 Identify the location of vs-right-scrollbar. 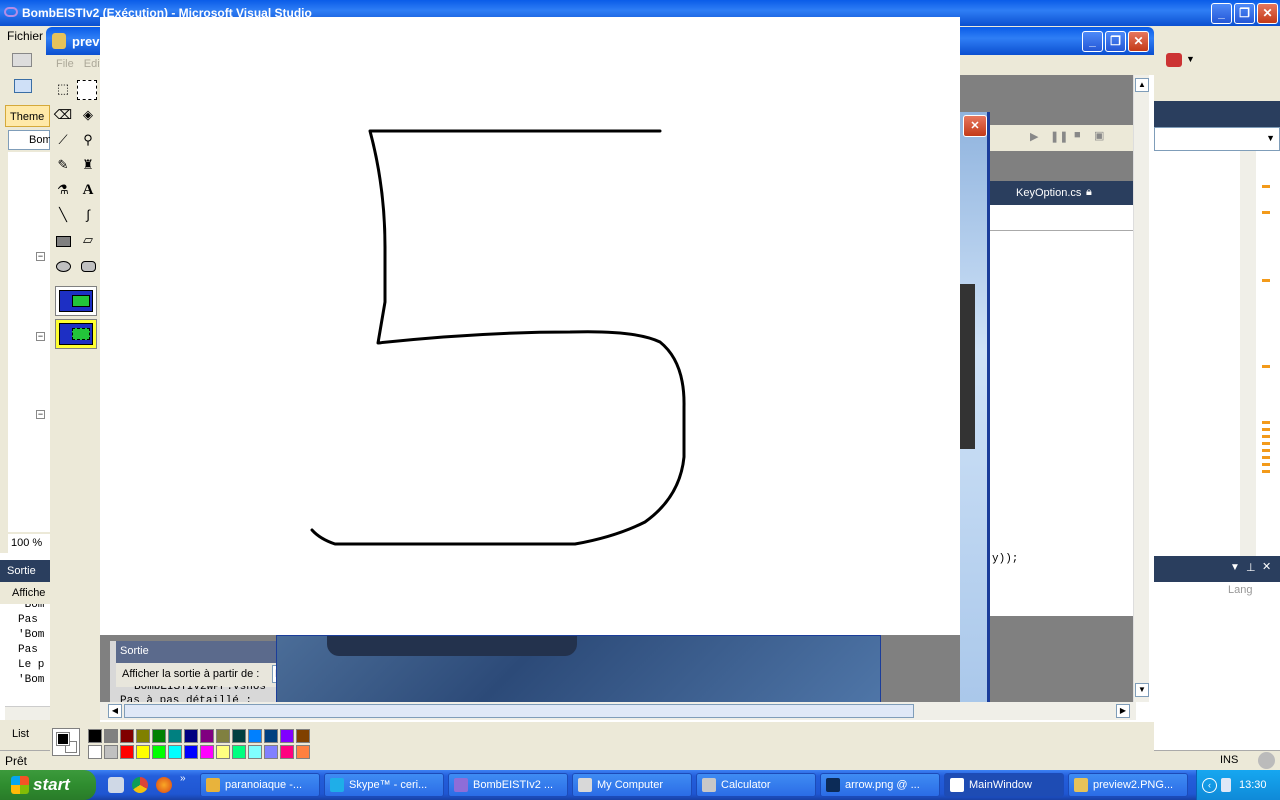
(1248, 353).